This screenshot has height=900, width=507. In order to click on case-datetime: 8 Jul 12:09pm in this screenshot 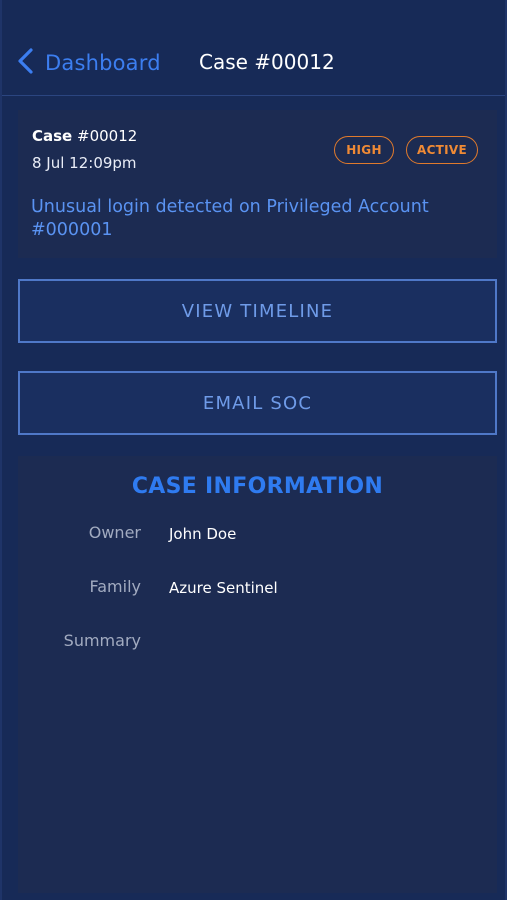, I will do `click(84, 163)`.